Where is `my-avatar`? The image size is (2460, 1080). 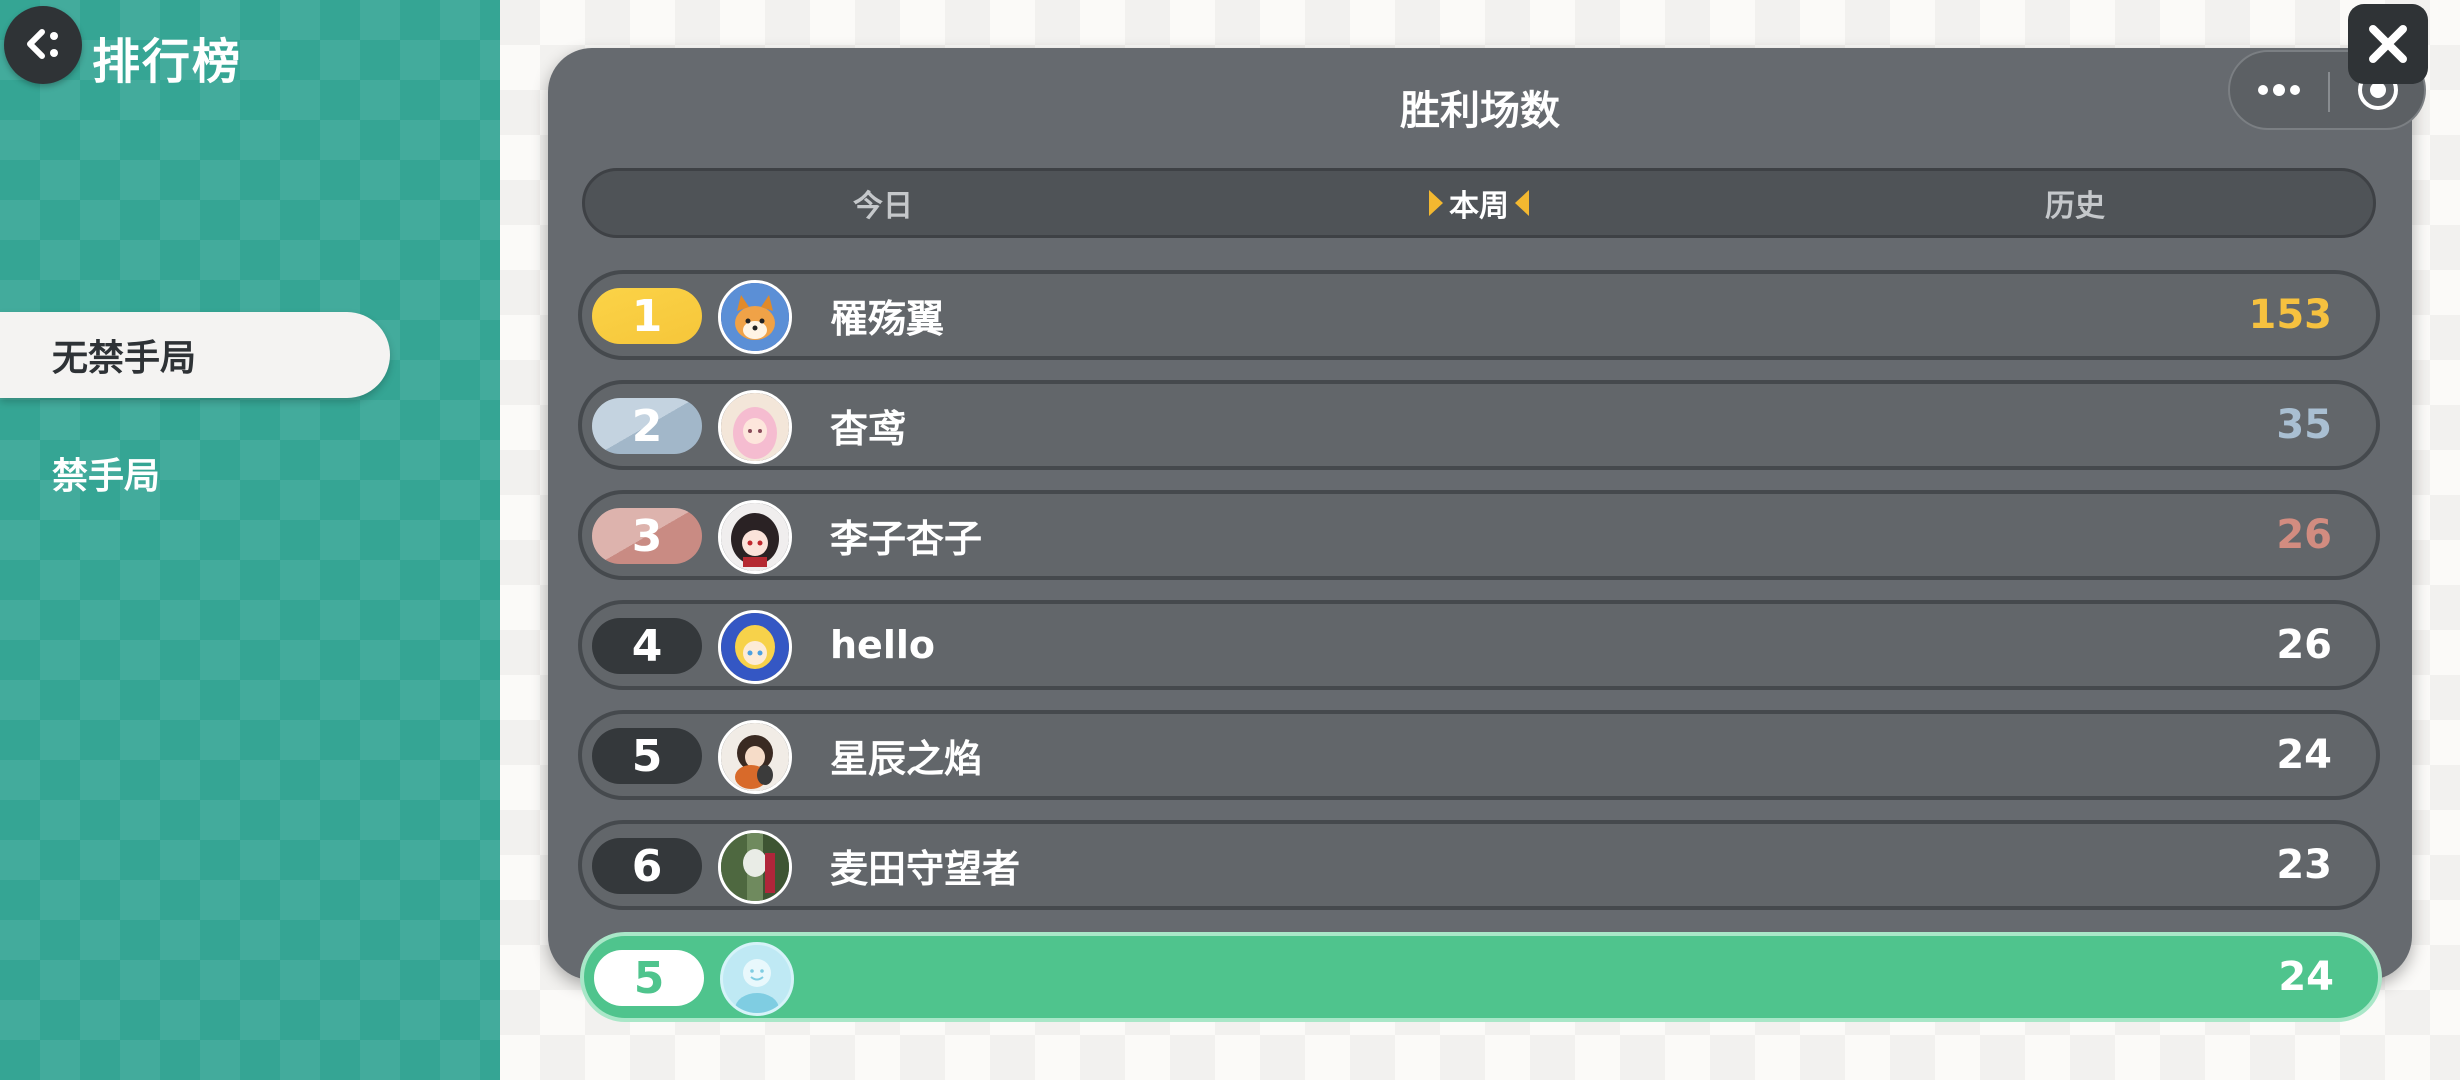 my-avatar is located at coordinates (757, 979).